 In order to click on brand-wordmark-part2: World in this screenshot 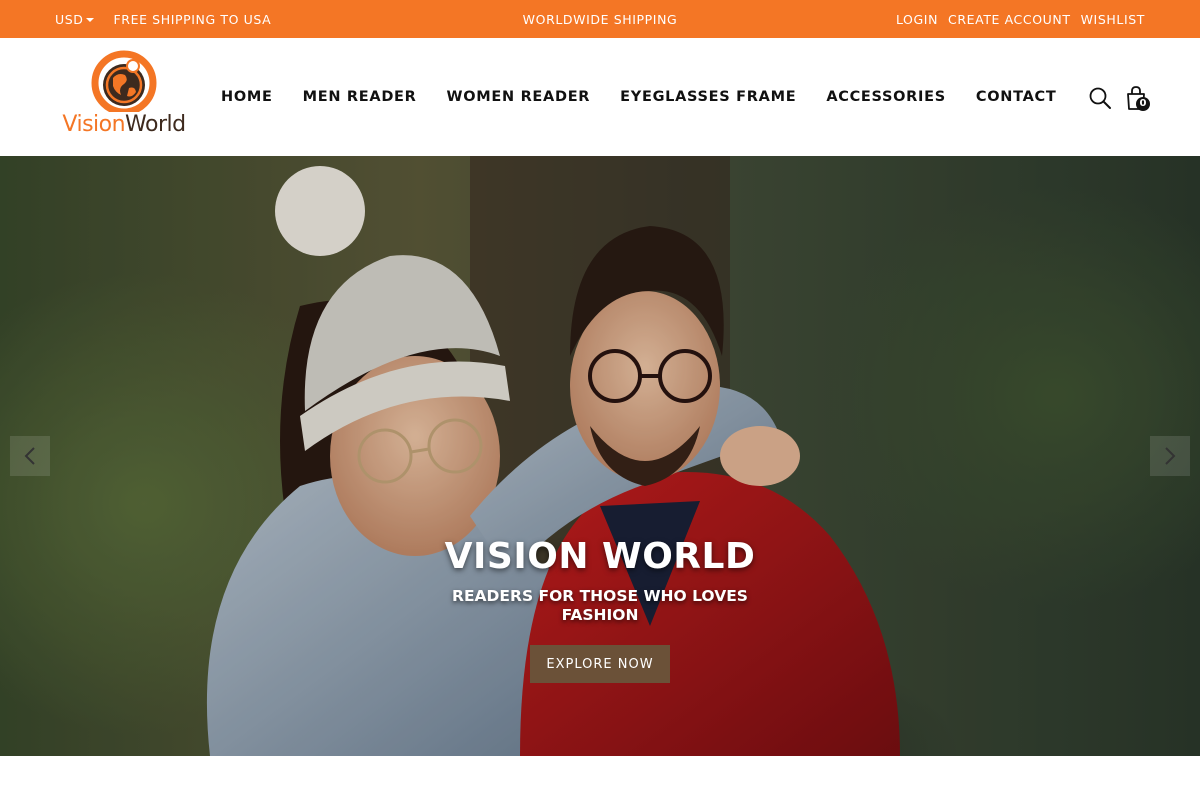, I will do `click(155, 124)`.